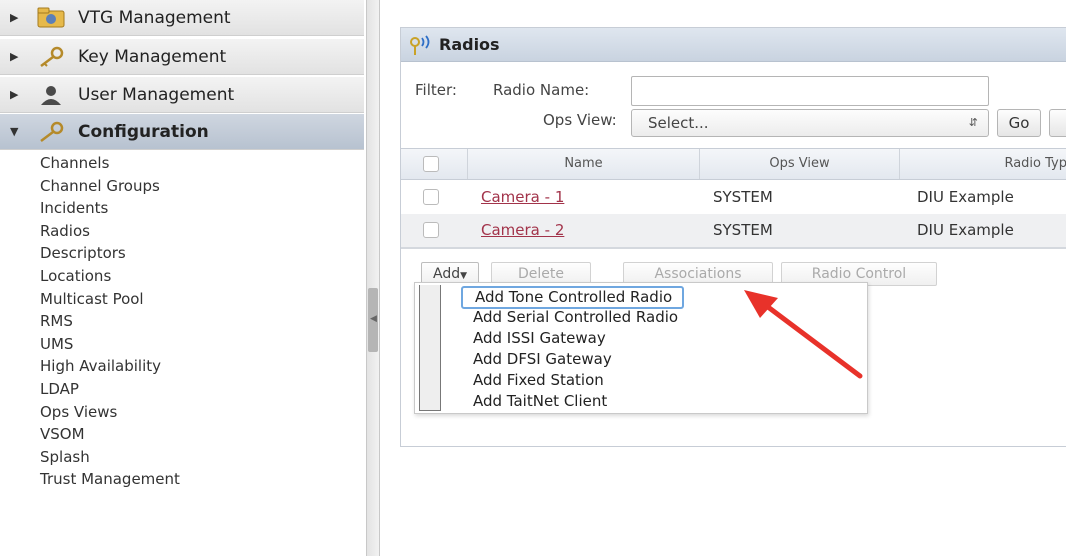 The height and width of the screenshot is (556, 1066). I want to click on vtg-folder-icon, so click(51, 18).